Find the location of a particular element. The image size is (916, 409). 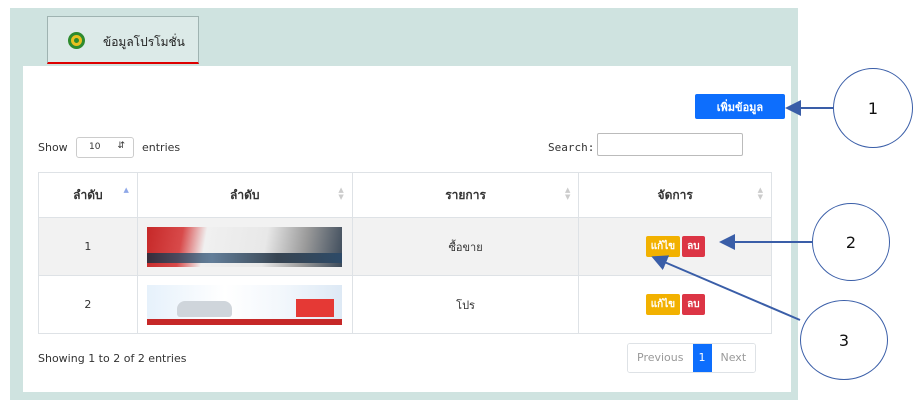

callout-3-arrow is located at coordinates (726, 288).